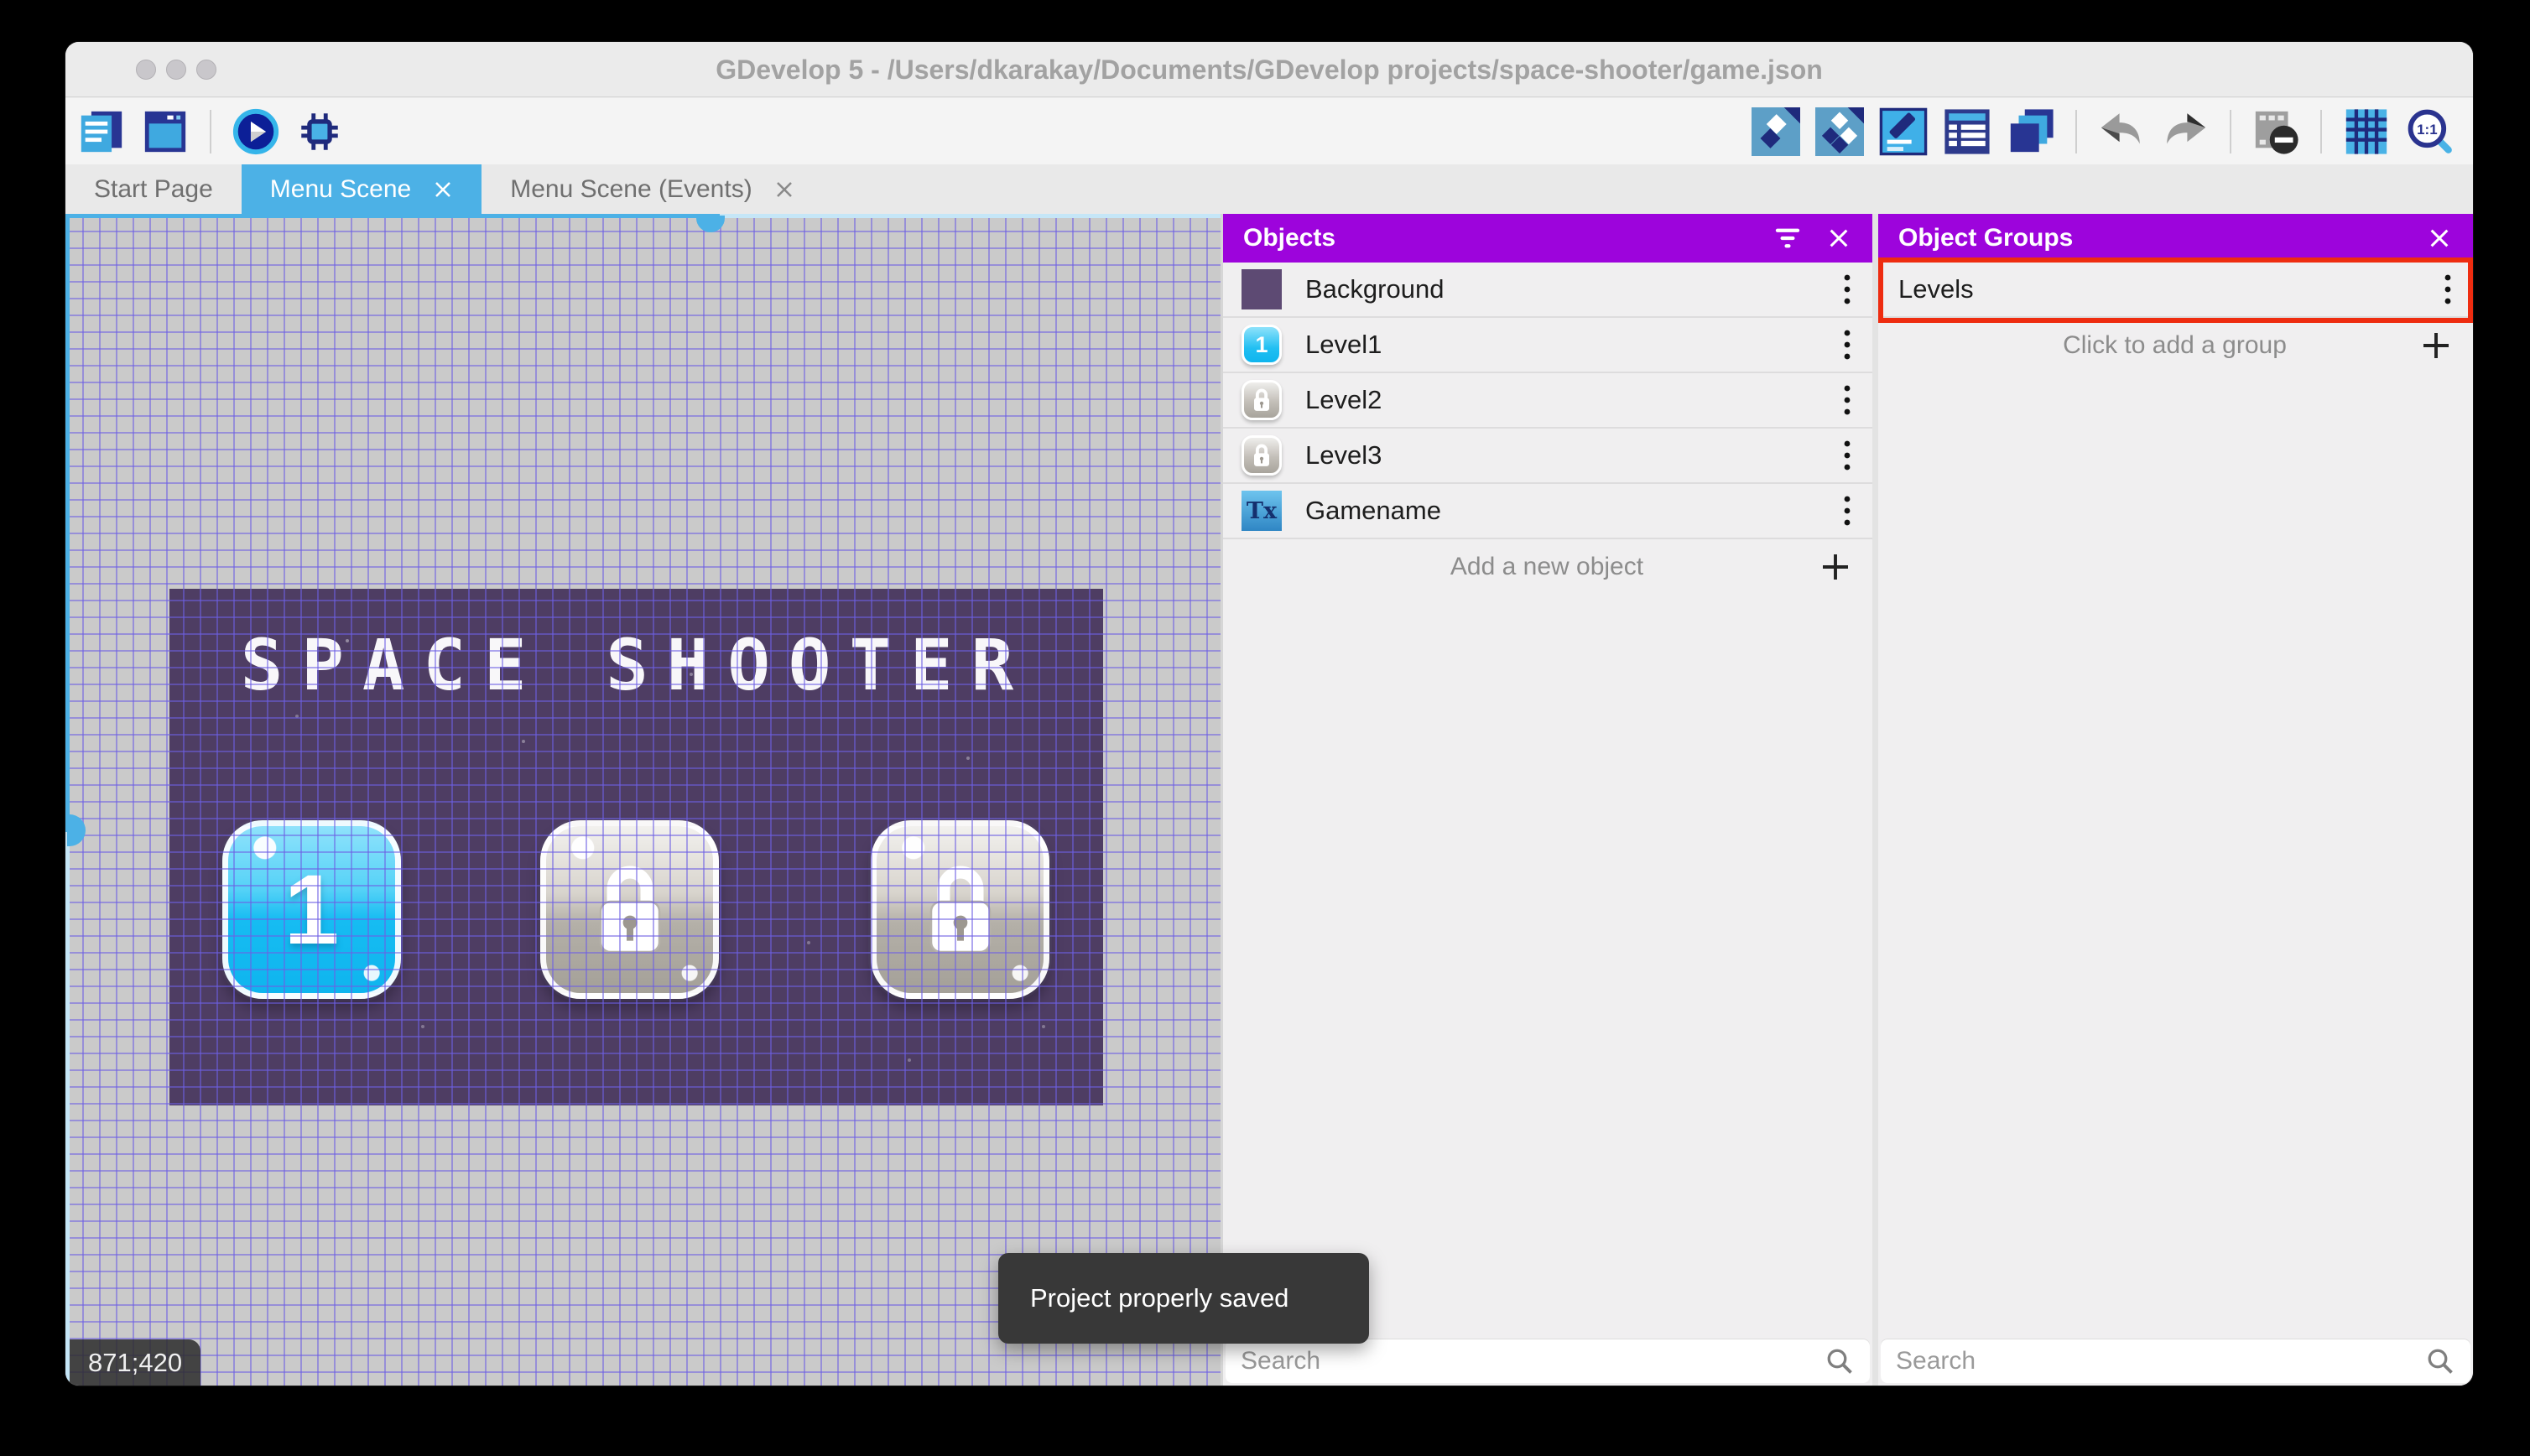 This screenshot has width=2530, height=1456. I want to click on tab-label: Menu Scene, so click(340, 188).